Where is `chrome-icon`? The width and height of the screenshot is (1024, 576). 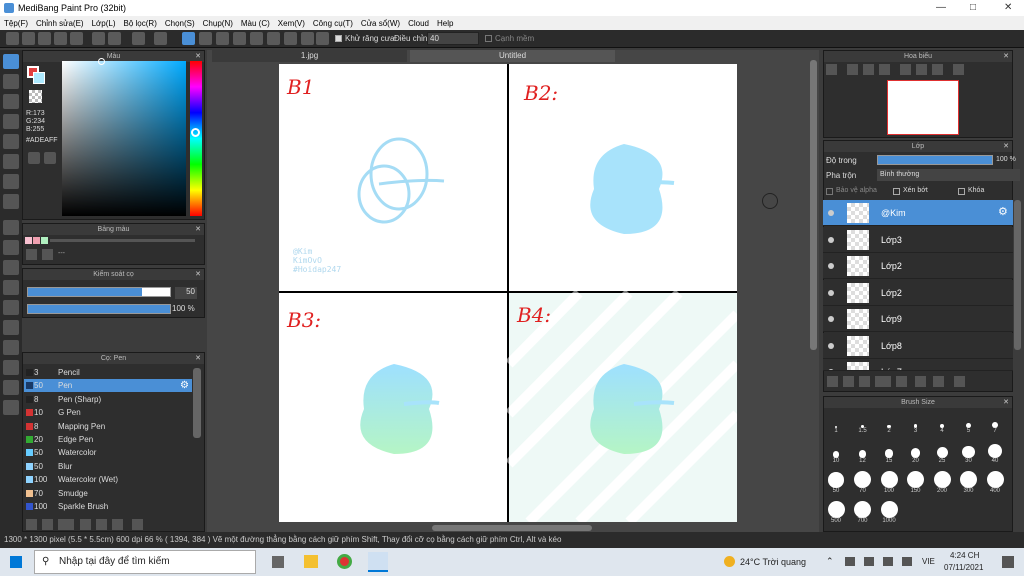
chrome-icon is located at coordinates (344, 561).